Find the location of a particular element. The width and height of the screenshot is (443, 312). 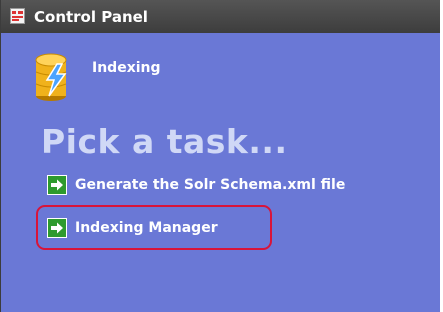

task-indexing-manager: Indexing Manager is located at coordinates (132, 228).